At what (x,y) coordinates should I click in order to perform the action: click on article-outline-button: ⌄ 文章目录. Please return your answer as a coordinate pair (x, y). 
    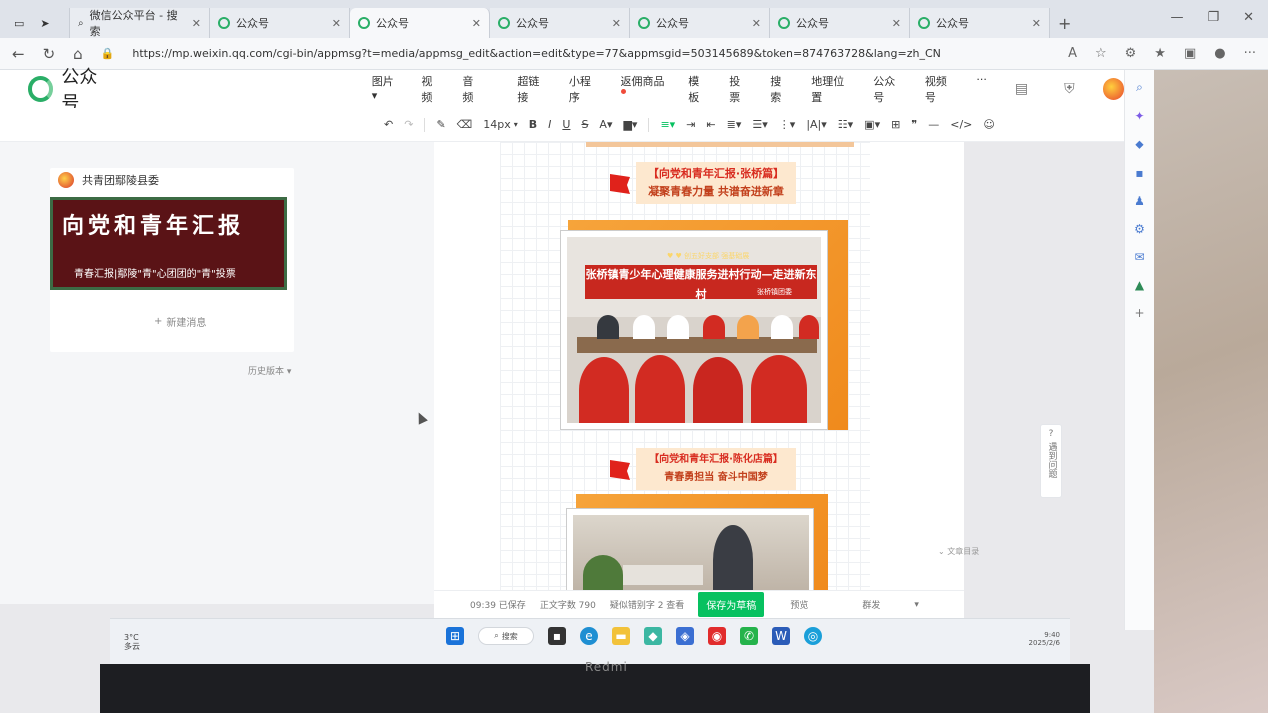
    Looking at the image, I should click on (958, 551).